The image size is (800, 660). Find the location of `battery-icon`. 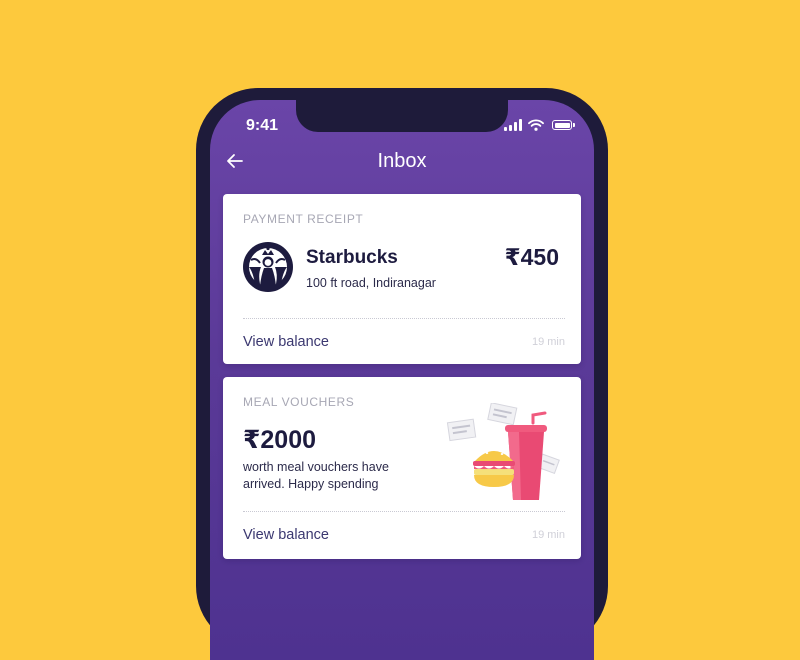

battery-icon is located at coordinates (563, 125).